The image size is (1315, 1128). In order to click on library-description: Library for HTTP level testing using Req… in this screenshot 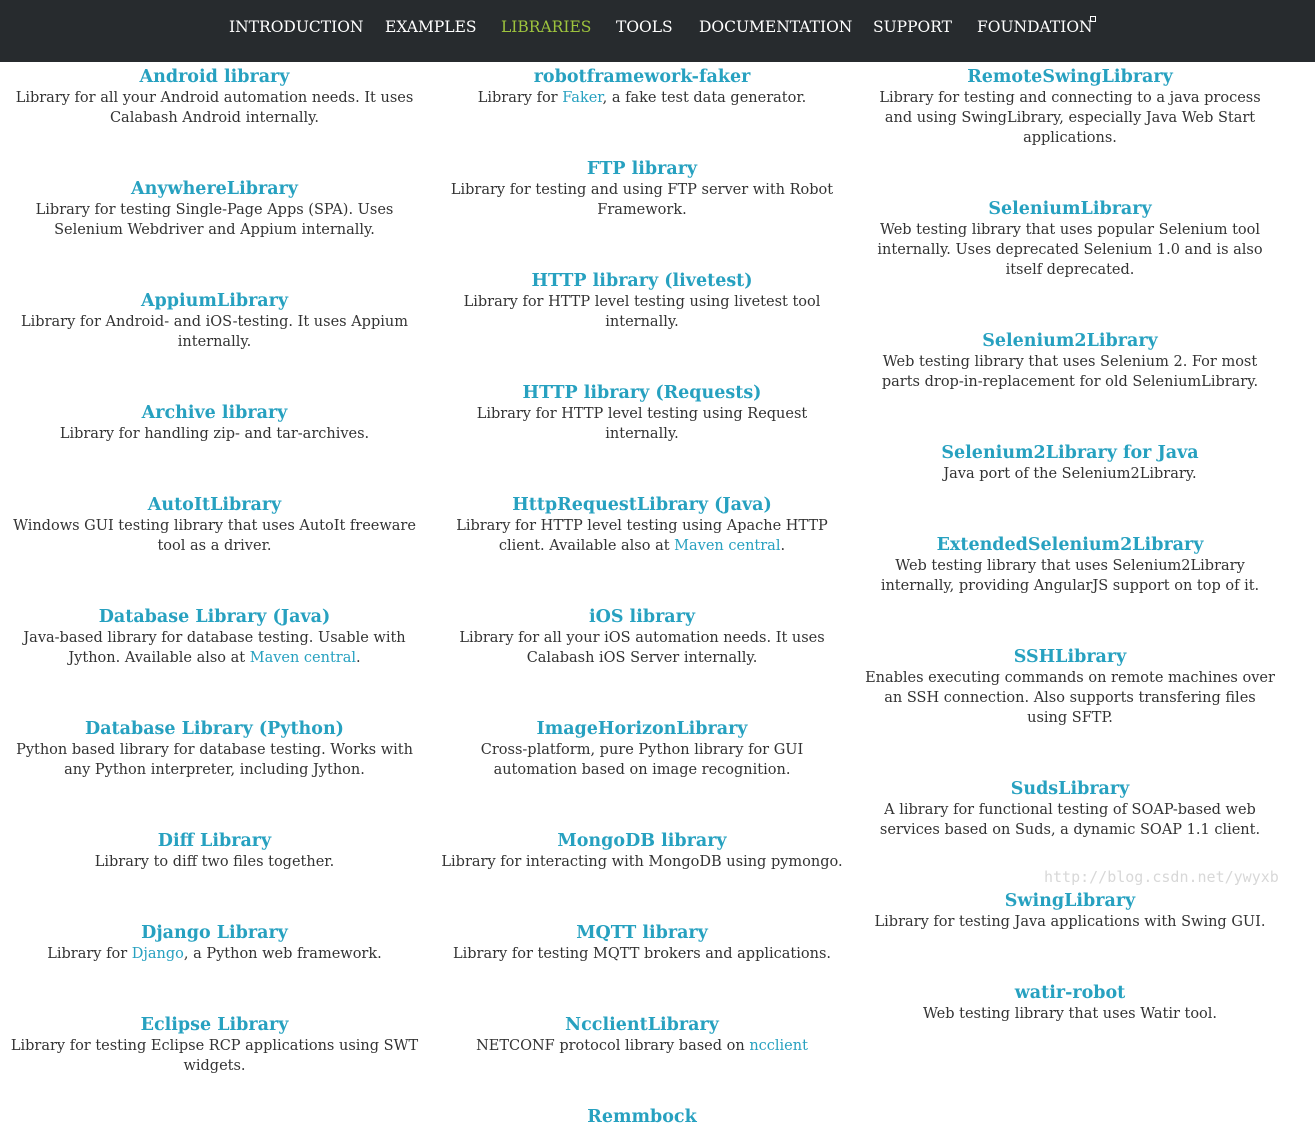, I will do `click(642, 424)`.